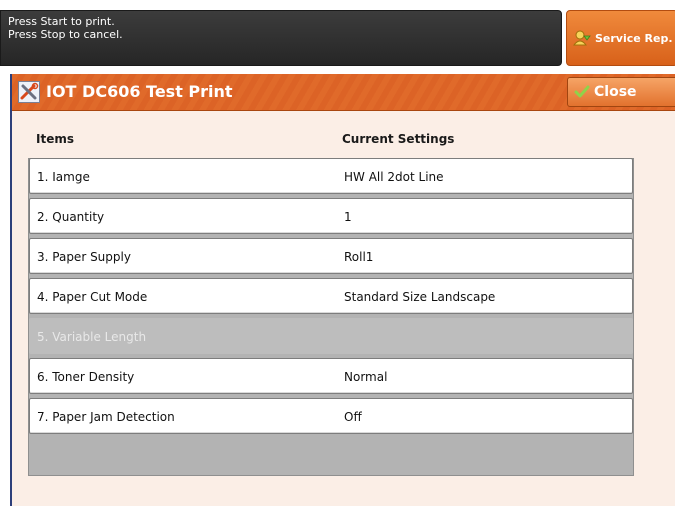 The width and height of the screenshot is (675, 506). What do you see at coordinates (331, 376) in the screenshot?
I see `list-item-toner-density: 6. Toner Density Normal` at bounding box center [331, 376].